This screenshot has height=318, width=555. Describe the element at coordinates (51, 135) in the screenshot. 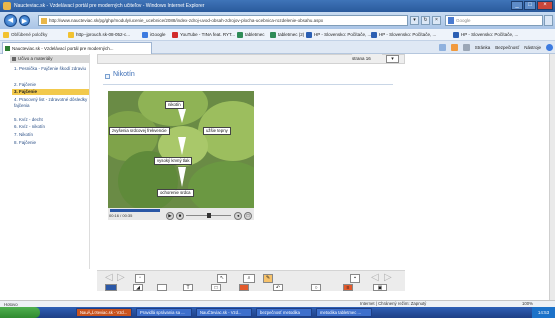

I see `sidebar-item-7: 7. Nikotín` at that location.